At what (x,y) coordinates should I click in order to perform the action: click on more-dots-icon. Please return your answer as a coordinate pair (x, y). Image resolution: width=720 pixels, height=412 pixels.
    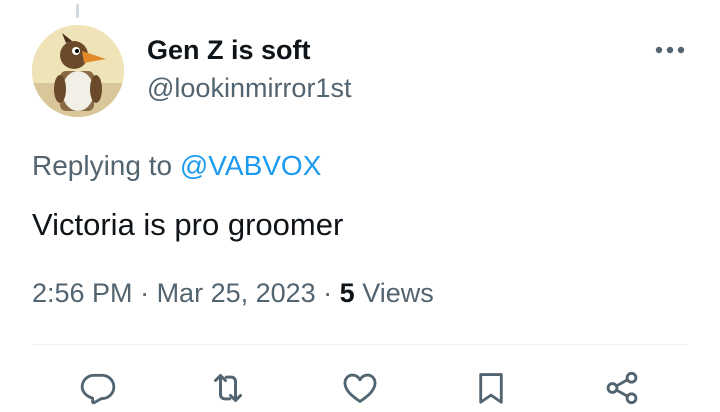
    Looking at the image, I should click on (670, 50).